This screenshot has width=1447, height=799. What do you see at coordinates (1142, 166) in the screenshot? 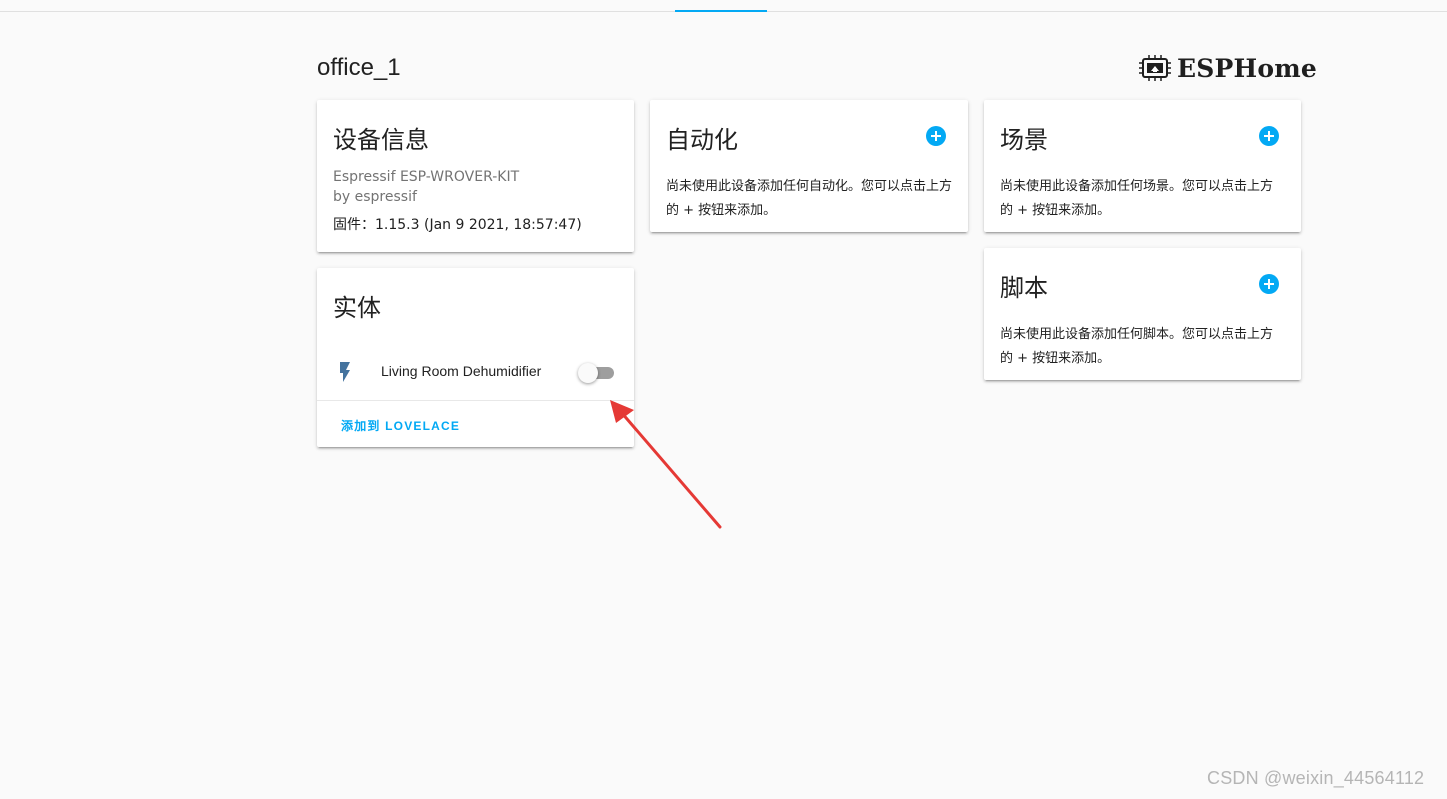
I see `scene-card: 场景 尚未使用此设备添加任何场景。您可以点击上方的 + 按钮来添加。` at bounding box center [1142, 166].